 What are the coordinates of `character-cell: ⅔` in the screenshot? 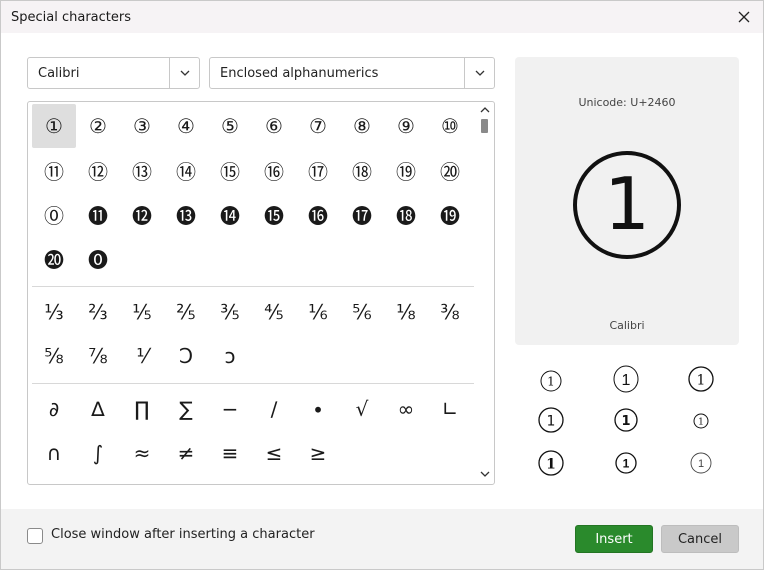 It's located at (98, 312).